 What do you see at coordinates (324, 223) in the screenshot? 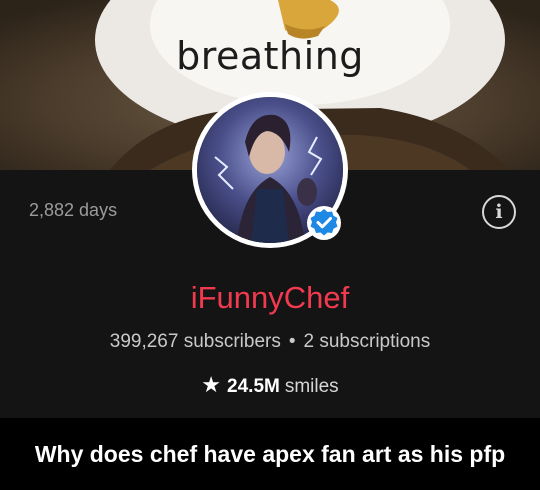
I see `verified-badge-icon` at bounding box center [324, 223].